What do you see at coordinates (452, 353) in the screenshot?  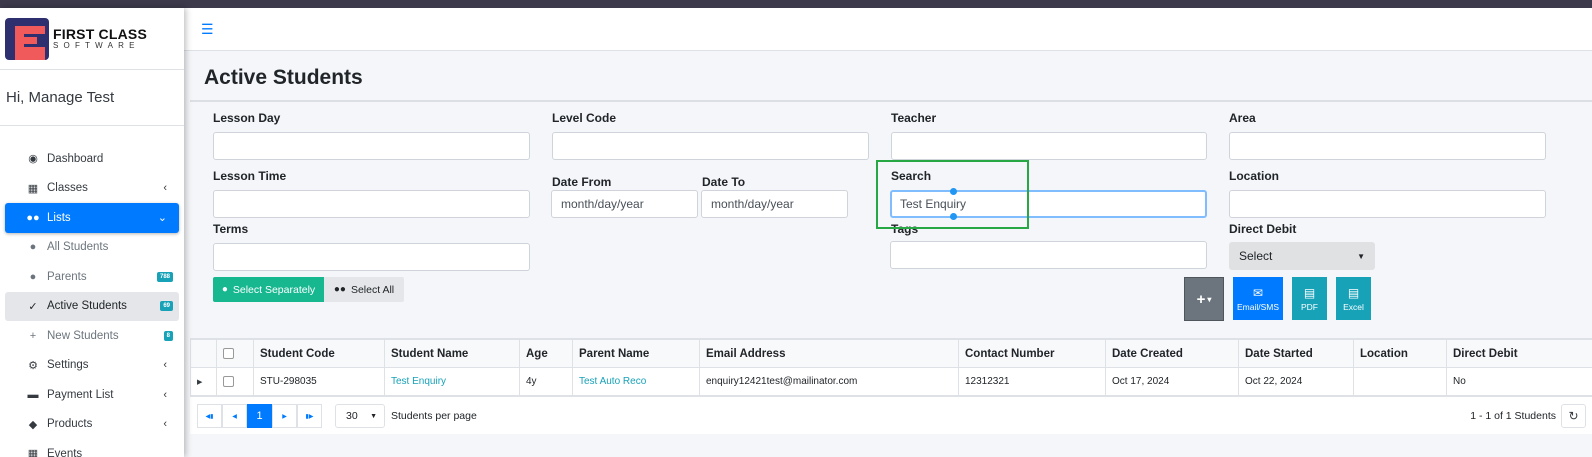 I see `column-header-student-name: Student Name` at bounding box center [452, 353].